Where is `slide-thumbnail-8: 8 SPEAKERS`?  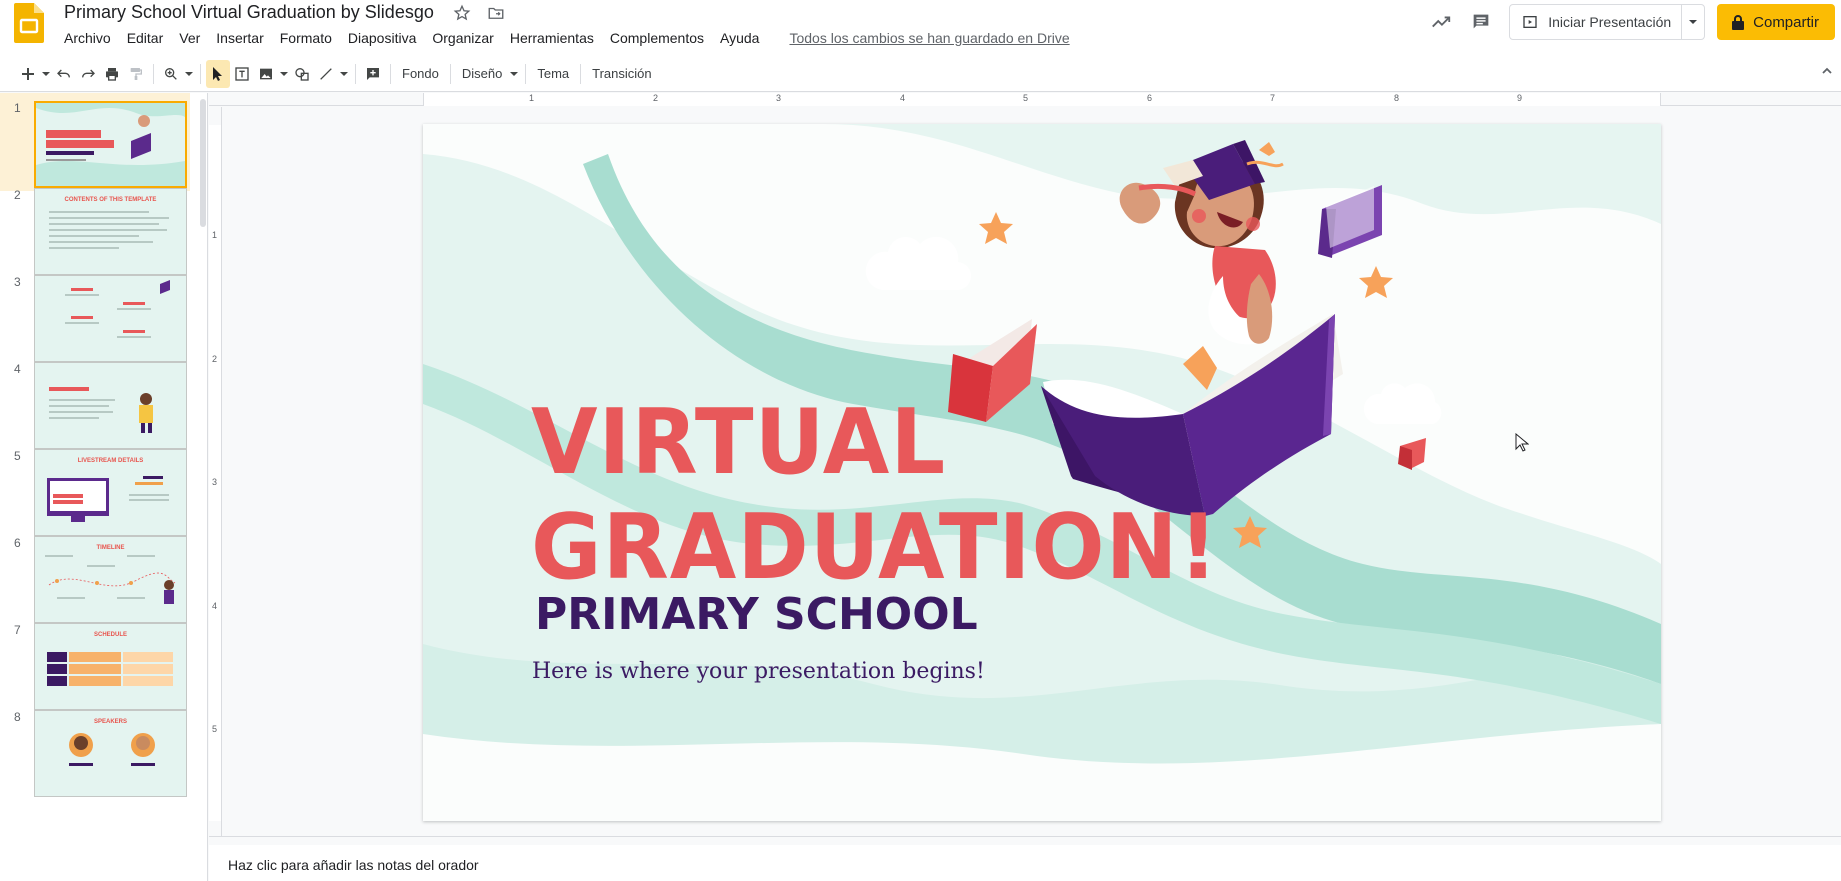 slide-thumbnail-8: 8 SPEAKERS is located at coordinates (95, 751).